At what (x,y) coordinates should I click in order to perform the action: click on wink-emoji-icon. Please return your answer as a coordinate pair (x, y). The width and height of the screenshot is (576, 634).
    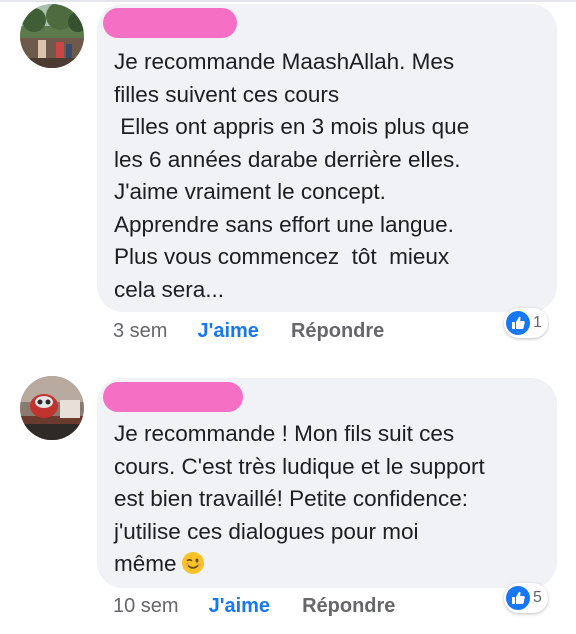
    Looking at the image, I should click on (192, 563).